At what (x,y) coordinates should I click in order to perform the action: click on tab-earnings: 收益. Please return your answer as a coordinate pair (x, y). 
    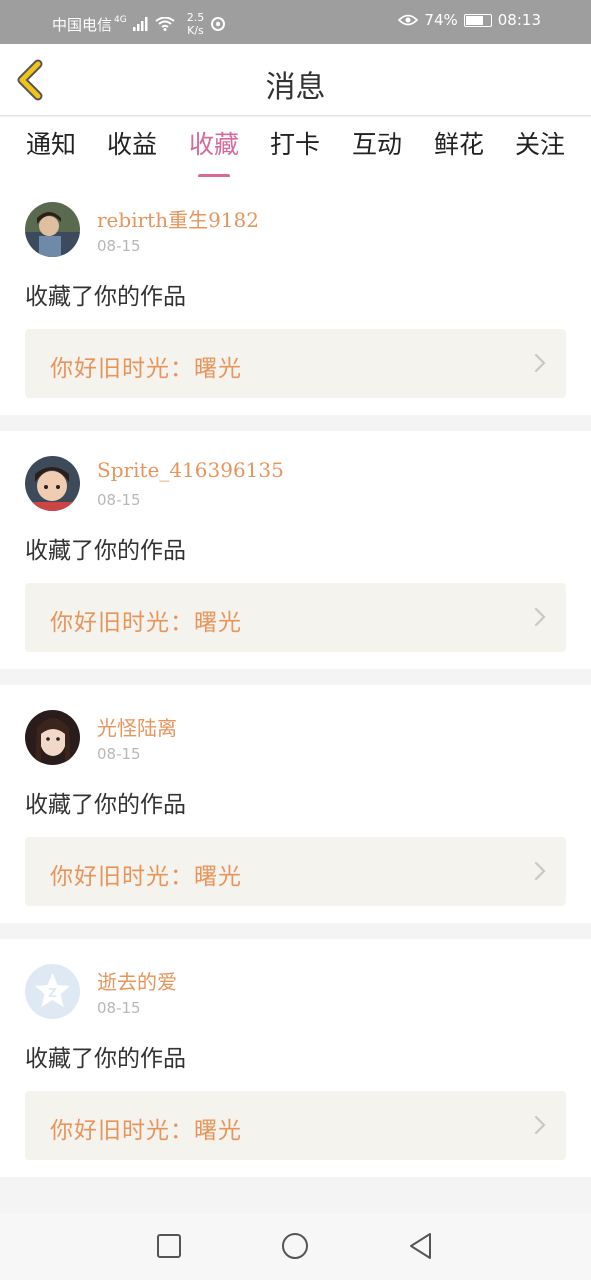
    Looking at the image, I should click on (132, 143).